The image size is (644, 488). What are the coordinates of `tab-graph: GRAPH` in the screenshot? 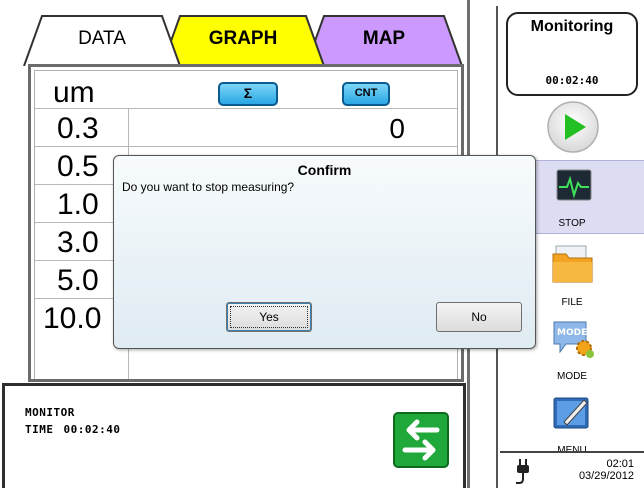 It's located at (243, 40).